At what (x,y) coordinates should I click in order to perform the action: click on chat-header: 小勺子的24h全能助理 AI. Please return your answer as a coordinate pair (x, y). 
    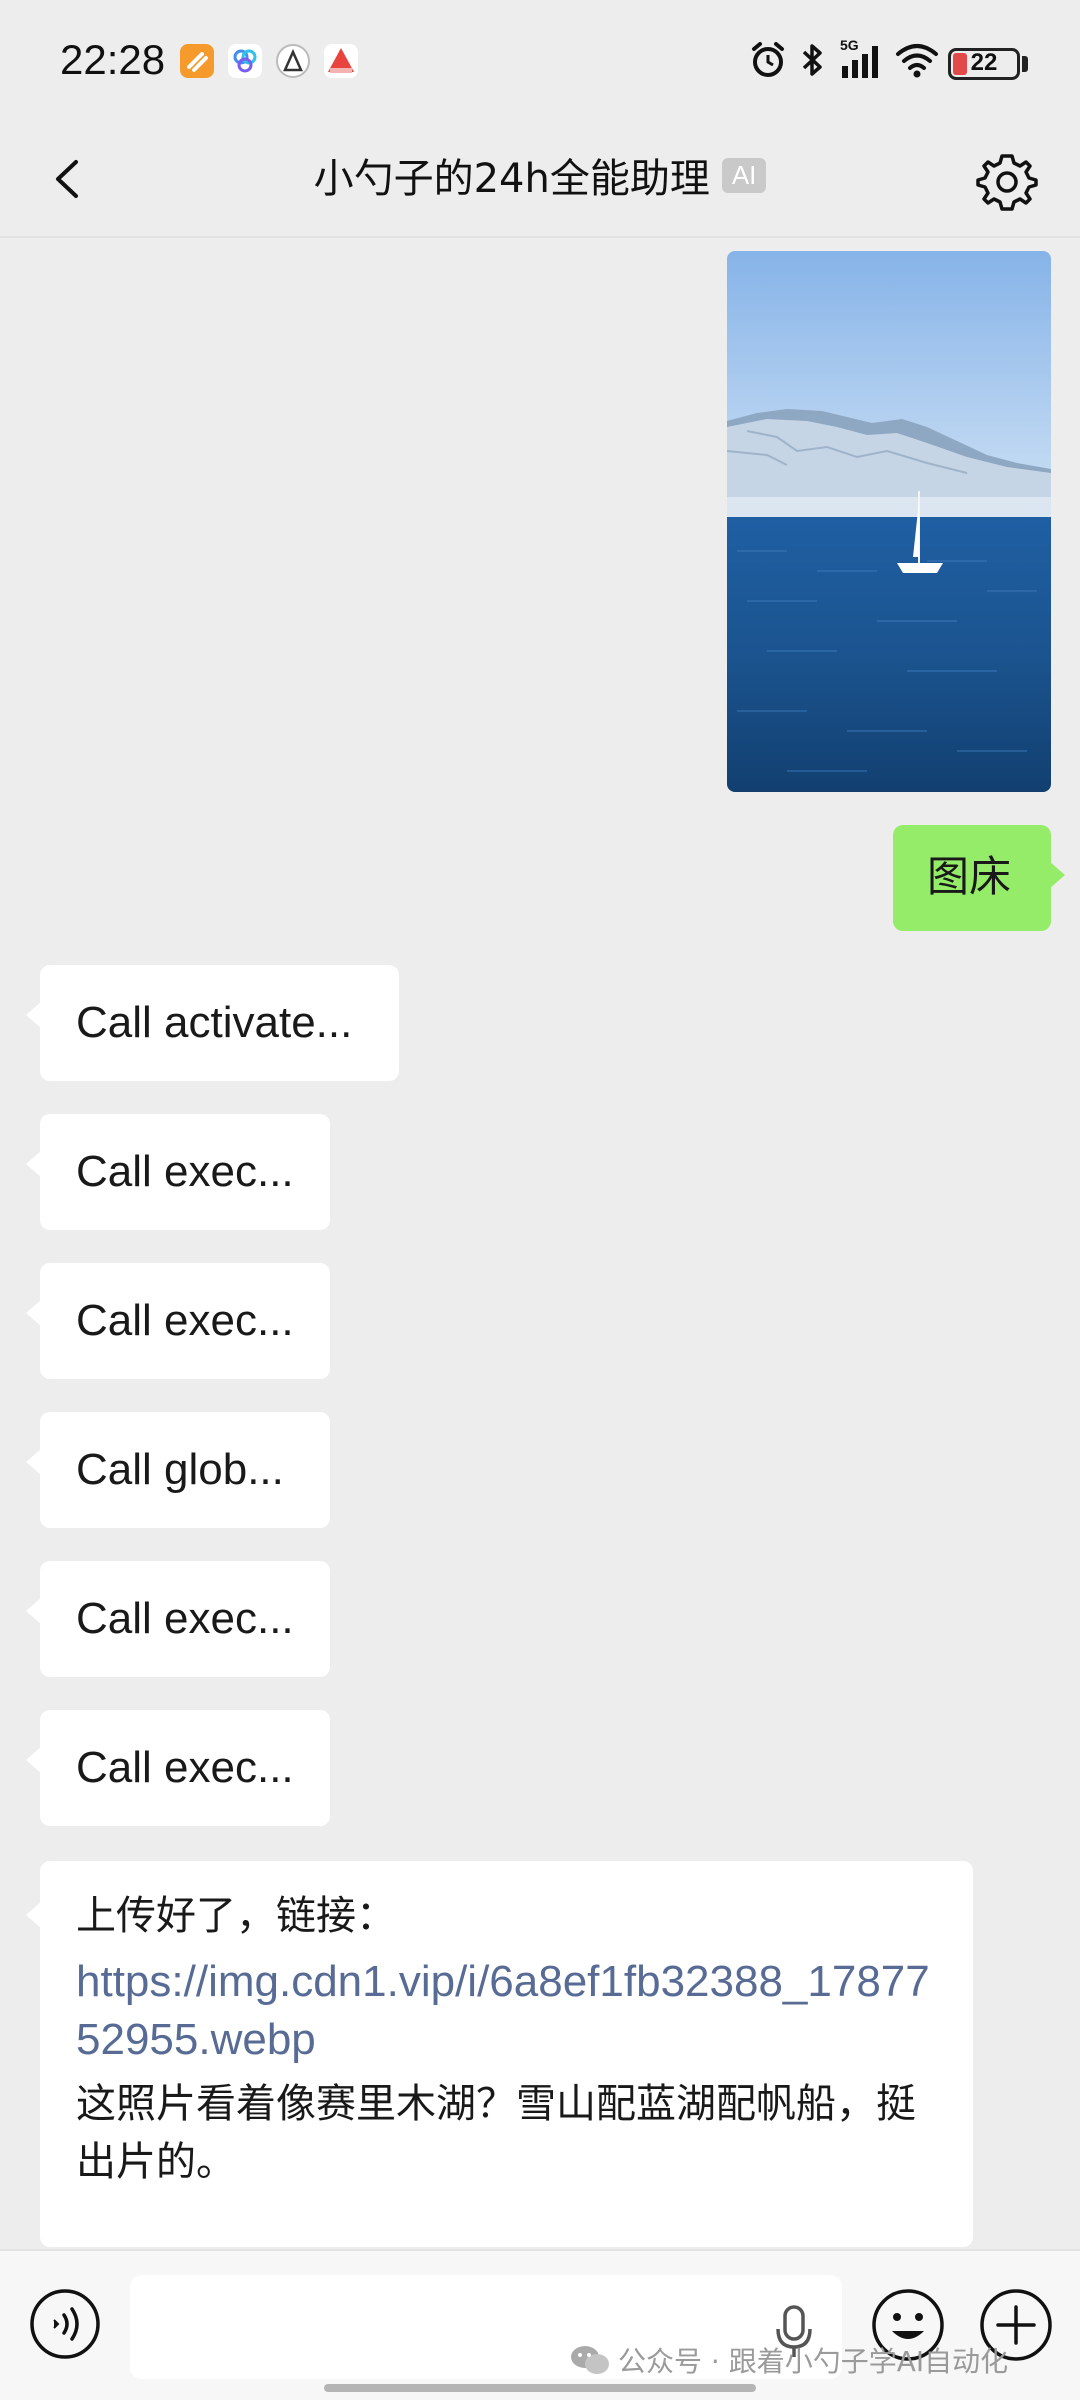
    Looking at the image, I should click on (540, 179).